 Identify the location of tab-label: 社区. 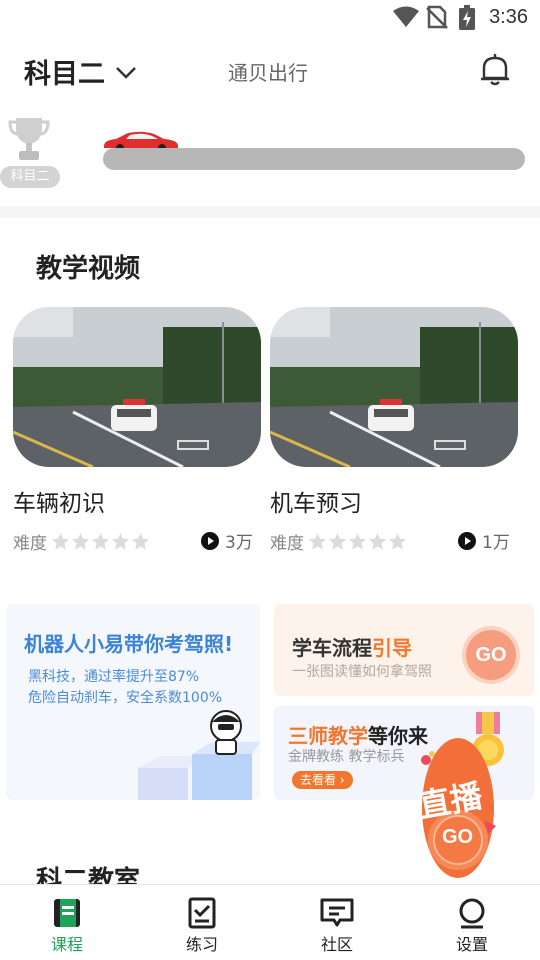
(336, 944).